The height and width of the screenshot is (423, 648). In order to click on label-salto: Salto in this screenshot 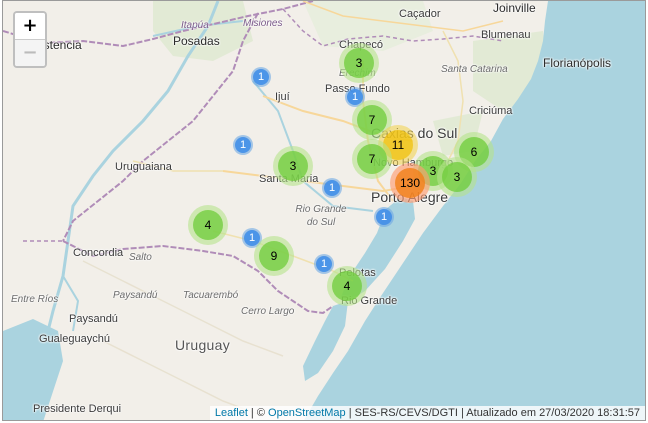, I will do `click(140, 257)`.